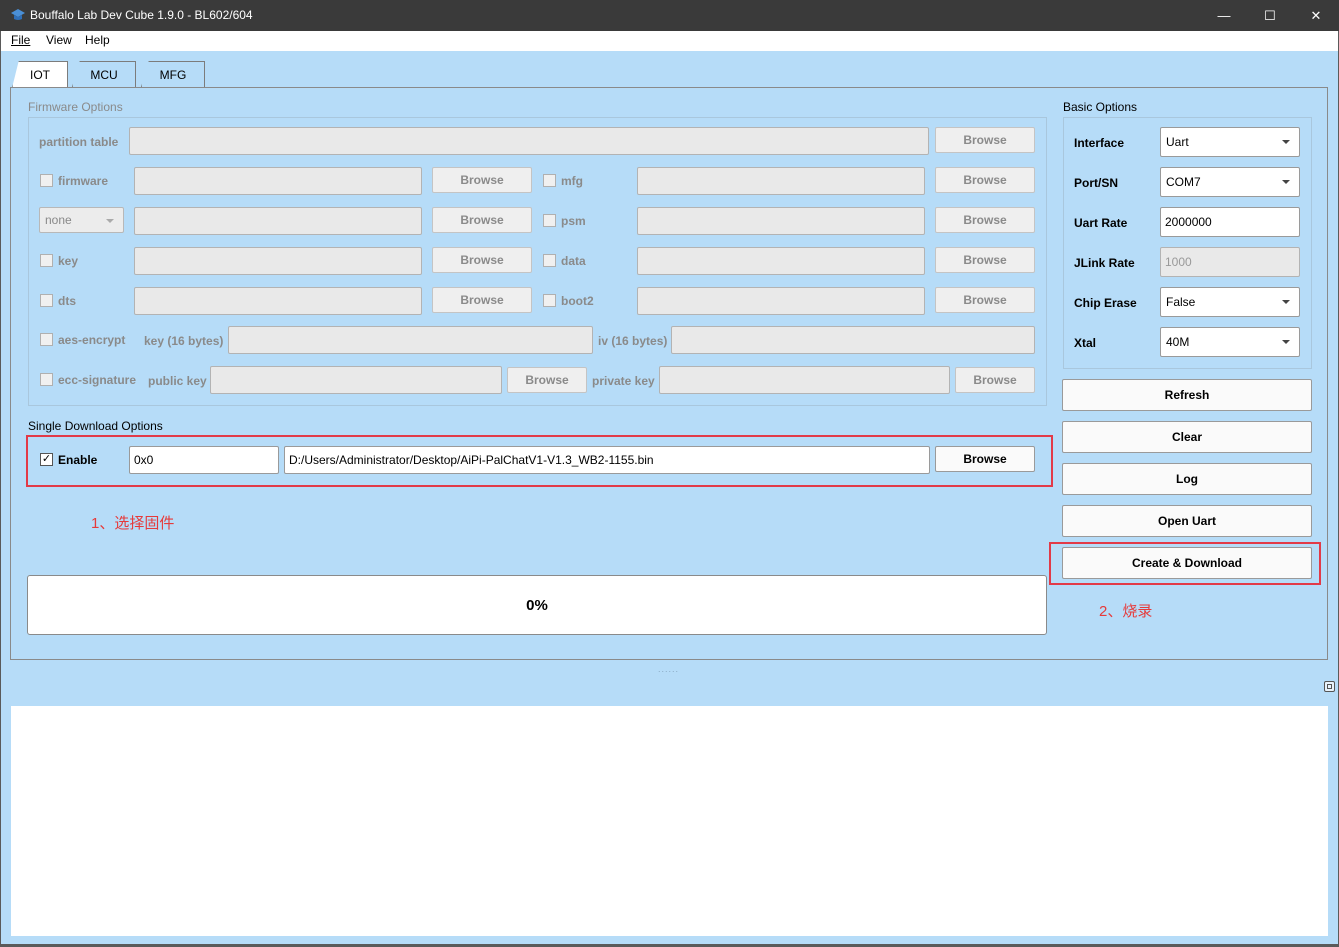  Describe the element at coordinates (1230, 262) in the screenshot. I see `jlink-rate-input` at that location.